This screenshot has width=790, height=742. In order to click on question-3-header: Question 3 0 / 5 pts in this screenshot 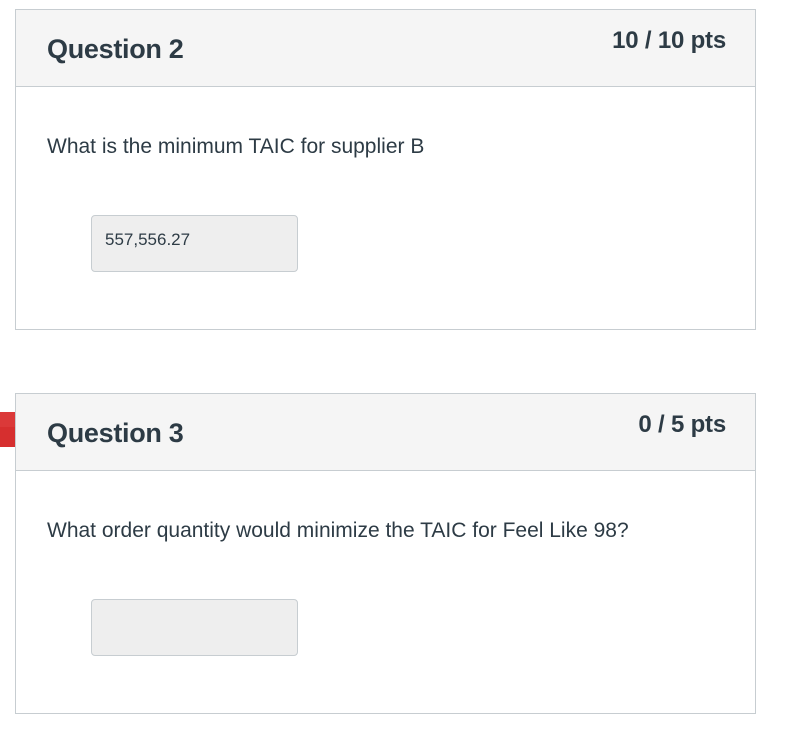, I will do `click(385, 432)`.